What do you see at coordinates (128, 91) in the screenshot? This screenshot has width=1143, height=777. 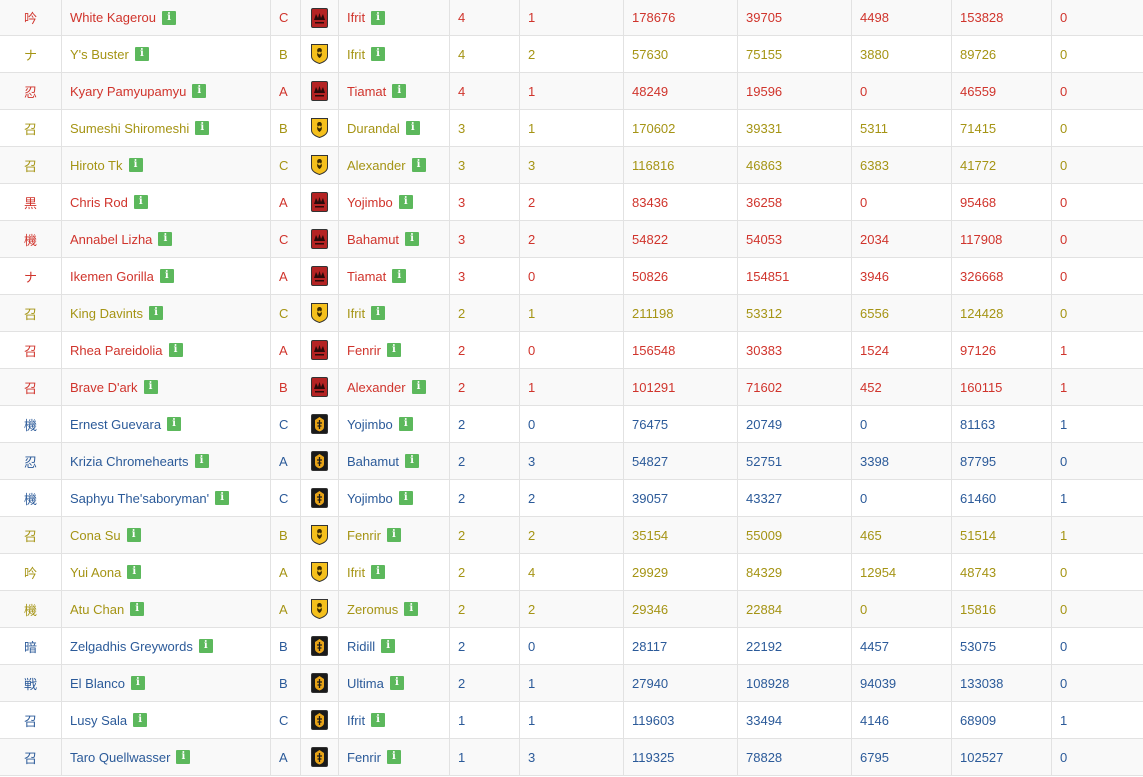 I see `player-name-link: Kyary Pamyupamyu` at bounding box center [128, 91].